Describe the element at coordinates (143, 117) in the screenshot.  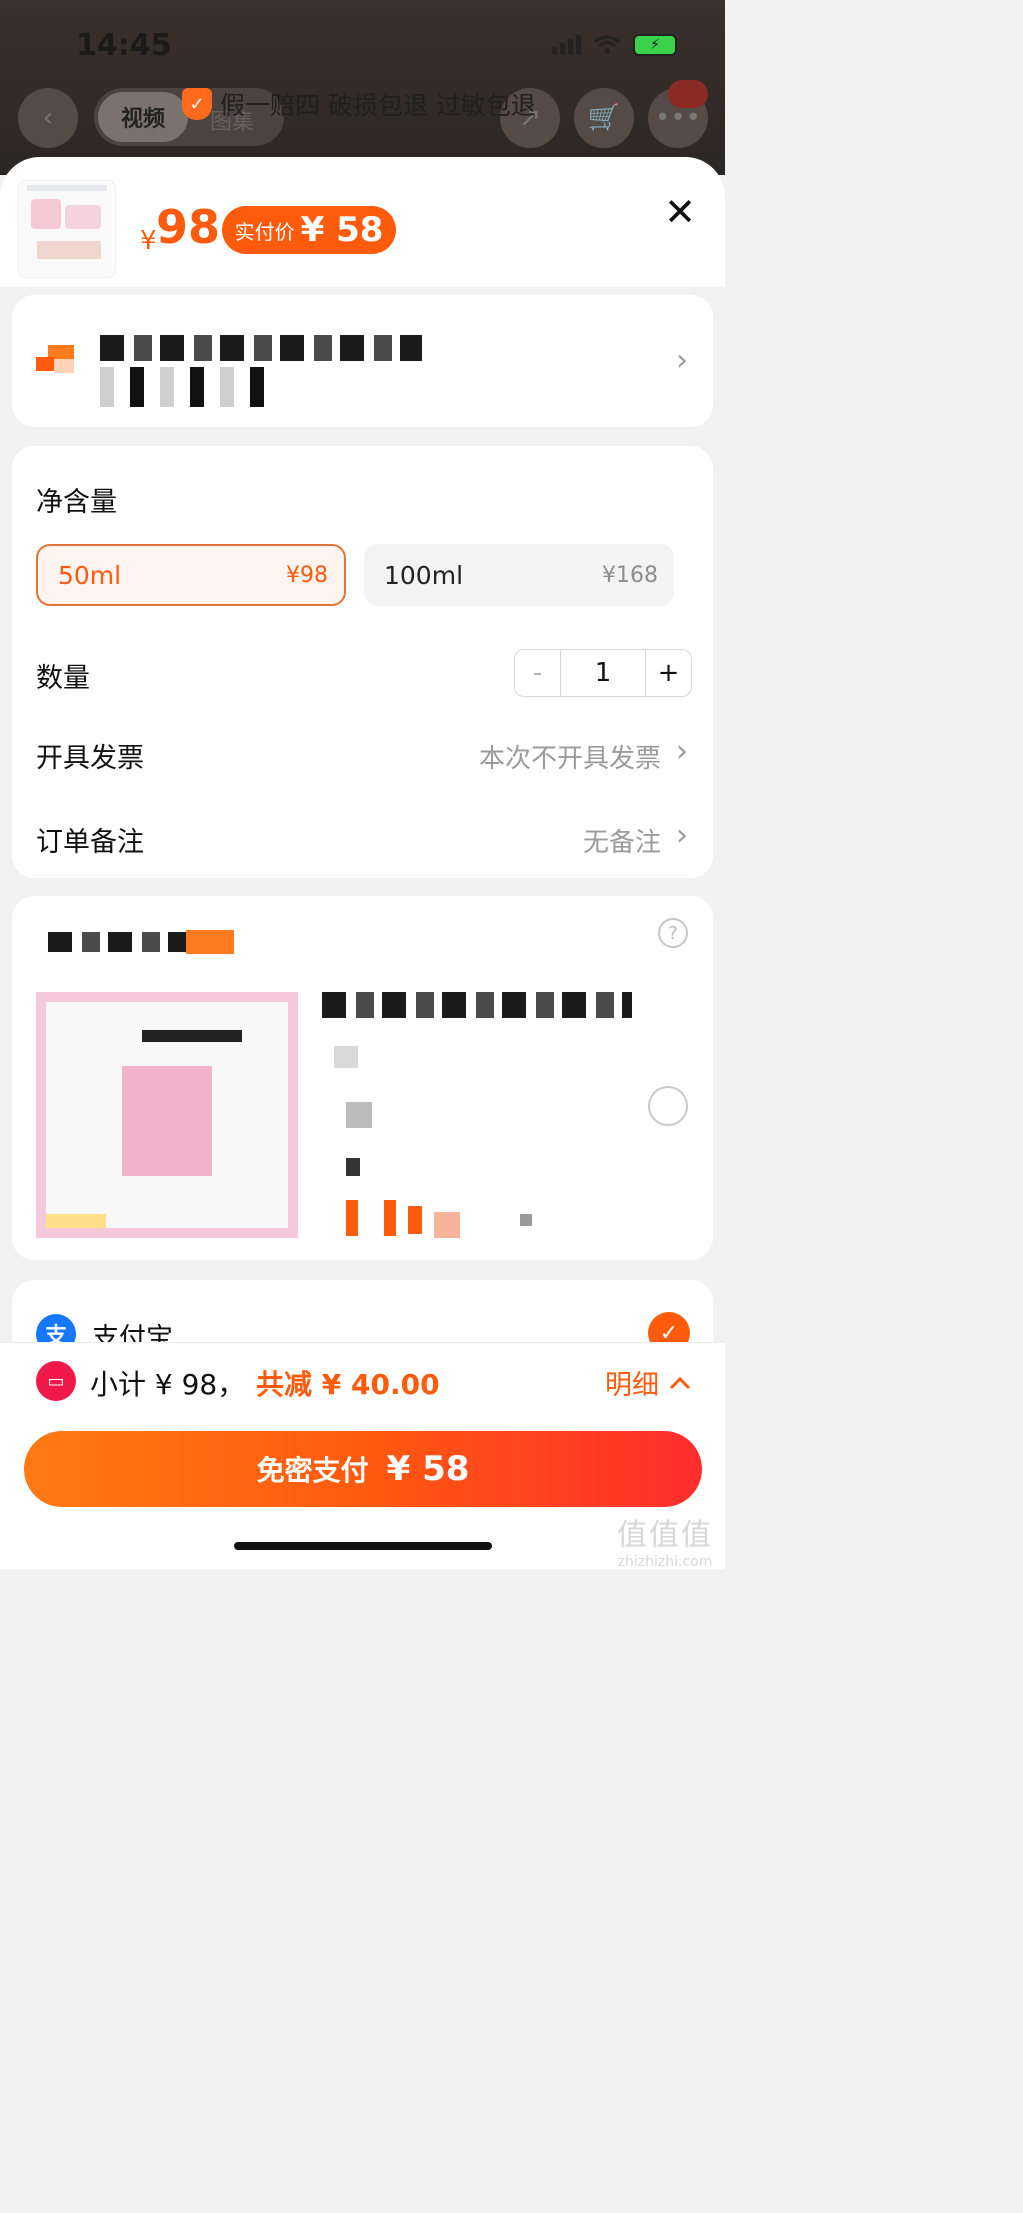
I see `tab-video: 视频` at that location.